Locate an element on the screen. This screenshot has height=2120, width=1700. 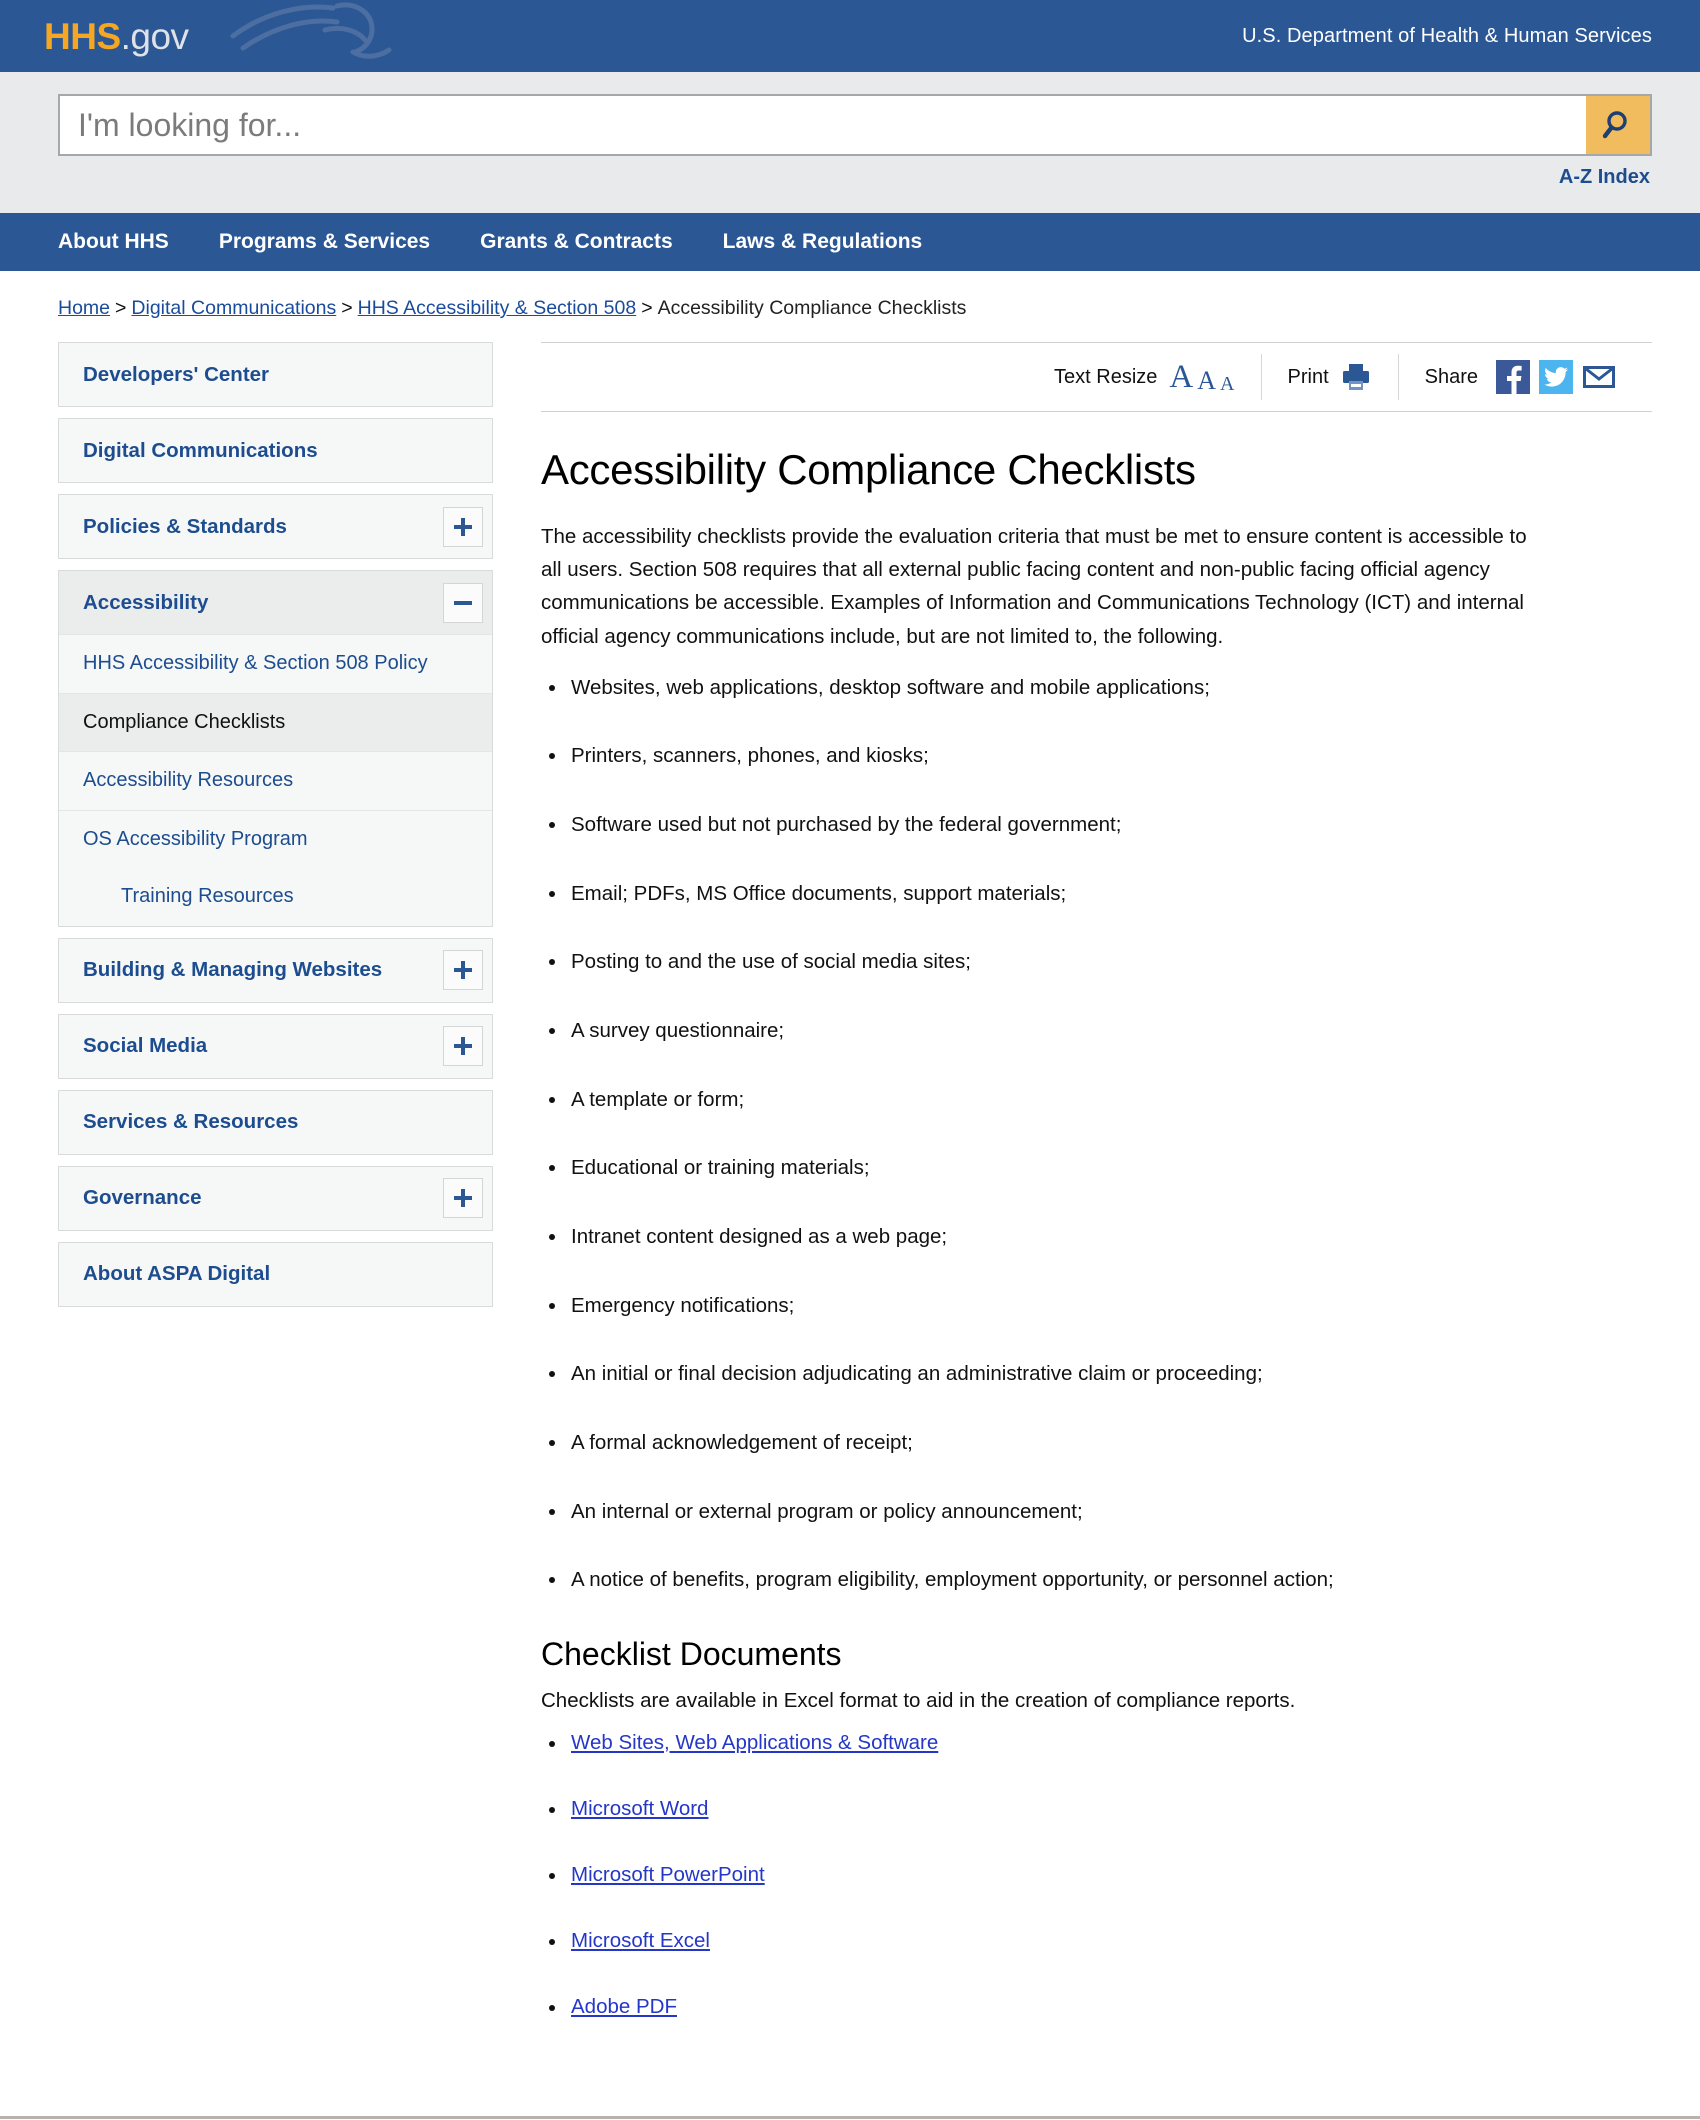
sidebar-label: Policies & Standards is located at coordinates (185, 526).